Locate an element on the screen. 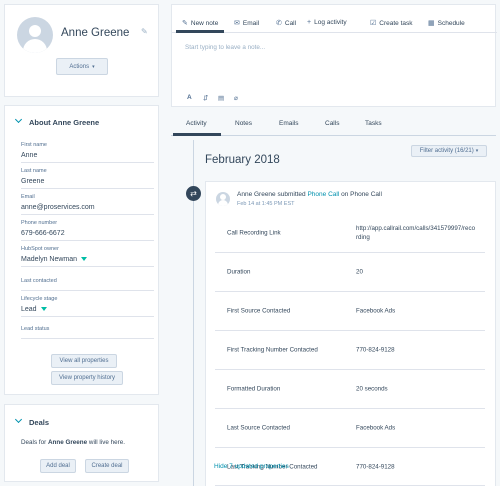 The width and height of the screenshot is (500, 486). calendar-icon: ▦ is located at coordinates (431, 23).